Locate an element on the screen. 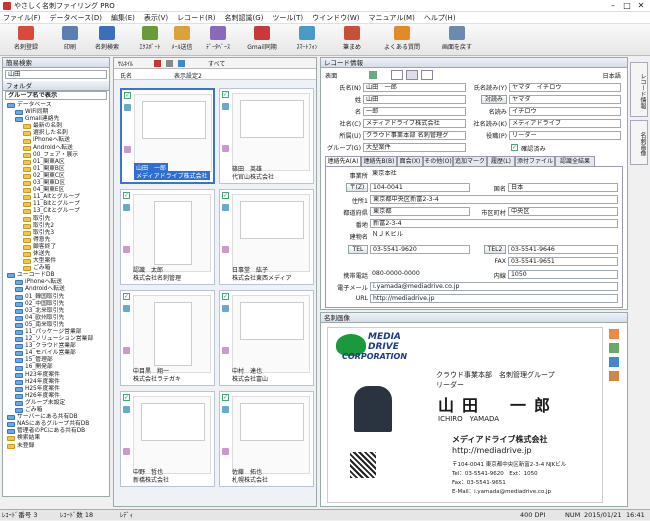 The image size is (650, 521). tree-item: 13_Citとグループ is located at coordinates (57, 211).